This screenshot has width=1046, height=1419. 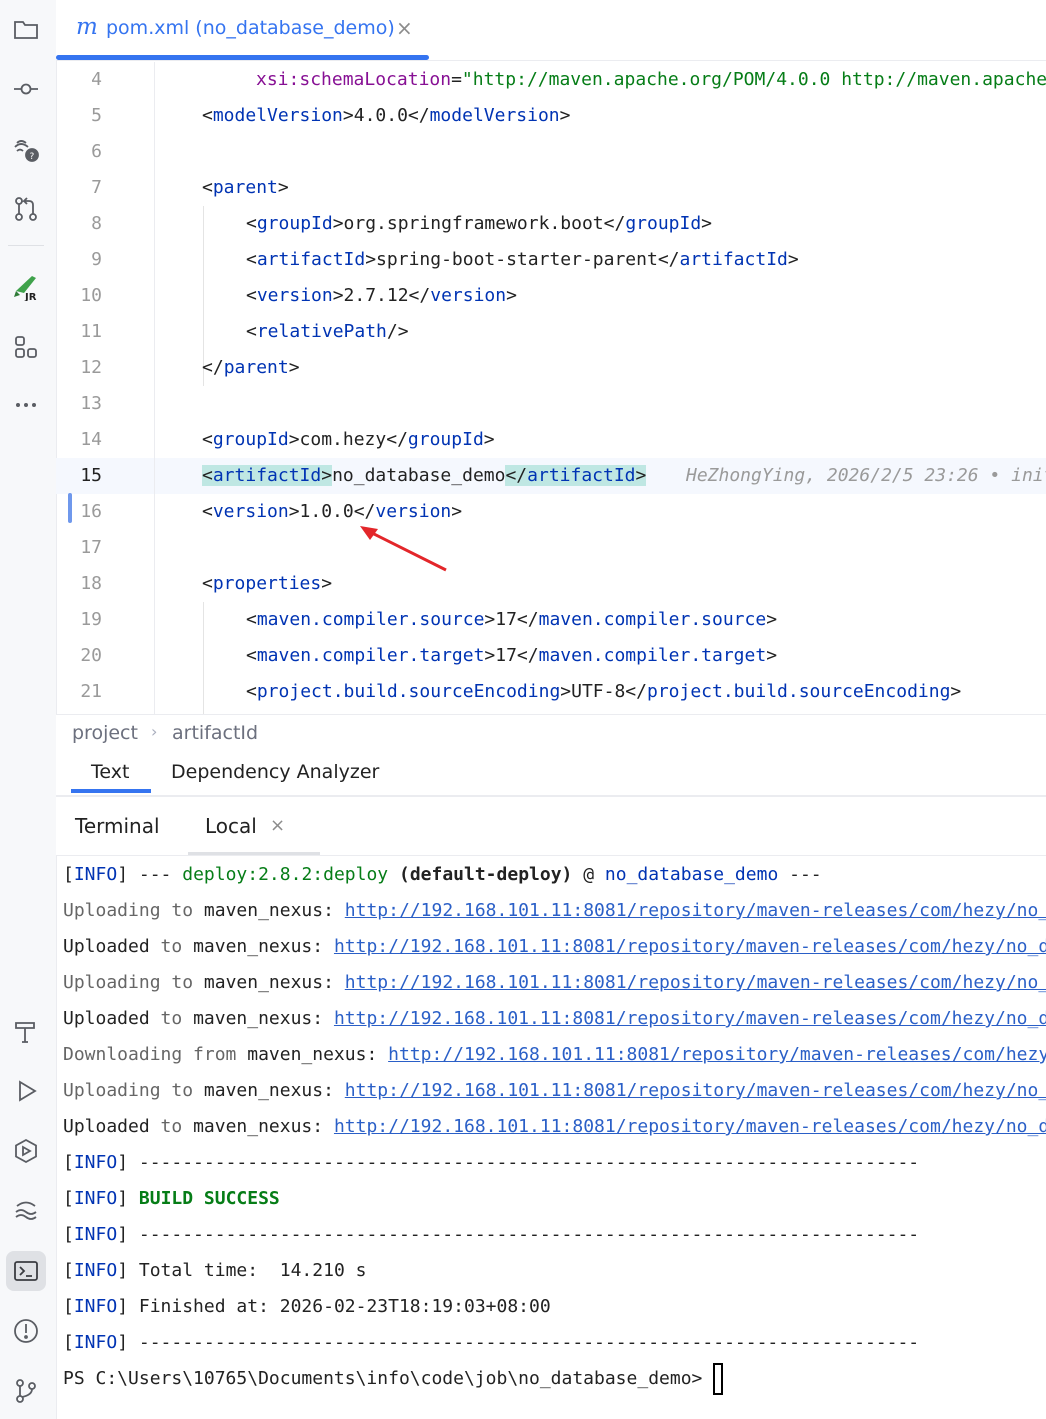 I want to click on jrebel-icon: JR, so click(x=26, y=287).